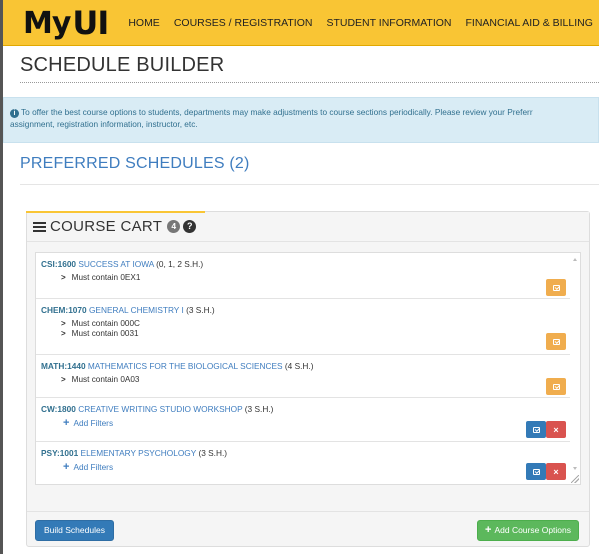  Describe the element at coordinates (388, 23) in the screenshot. I see `nav-link-student-information: STUDENT INFORMATION` at that location.